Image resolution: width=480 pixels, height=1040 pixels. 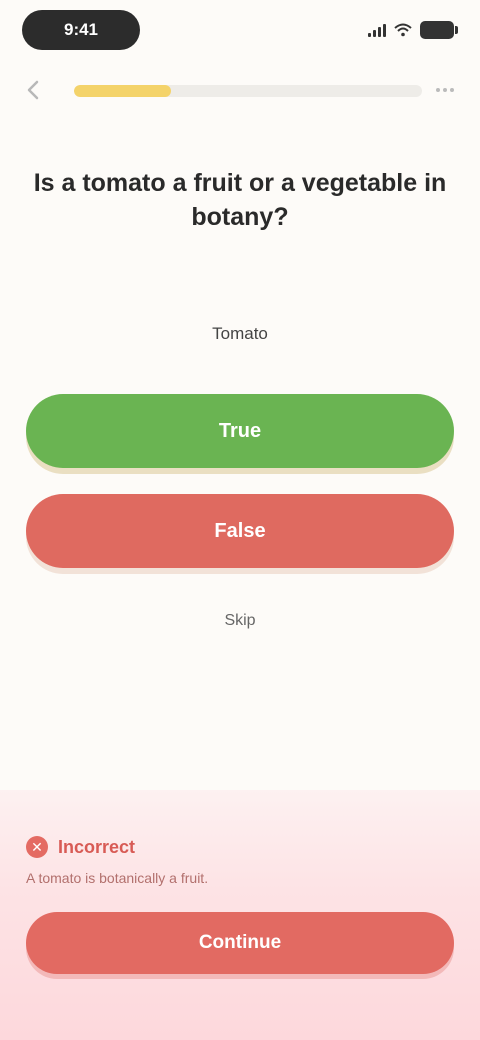 I want to click on progress-row, so click(x=240, y=90).